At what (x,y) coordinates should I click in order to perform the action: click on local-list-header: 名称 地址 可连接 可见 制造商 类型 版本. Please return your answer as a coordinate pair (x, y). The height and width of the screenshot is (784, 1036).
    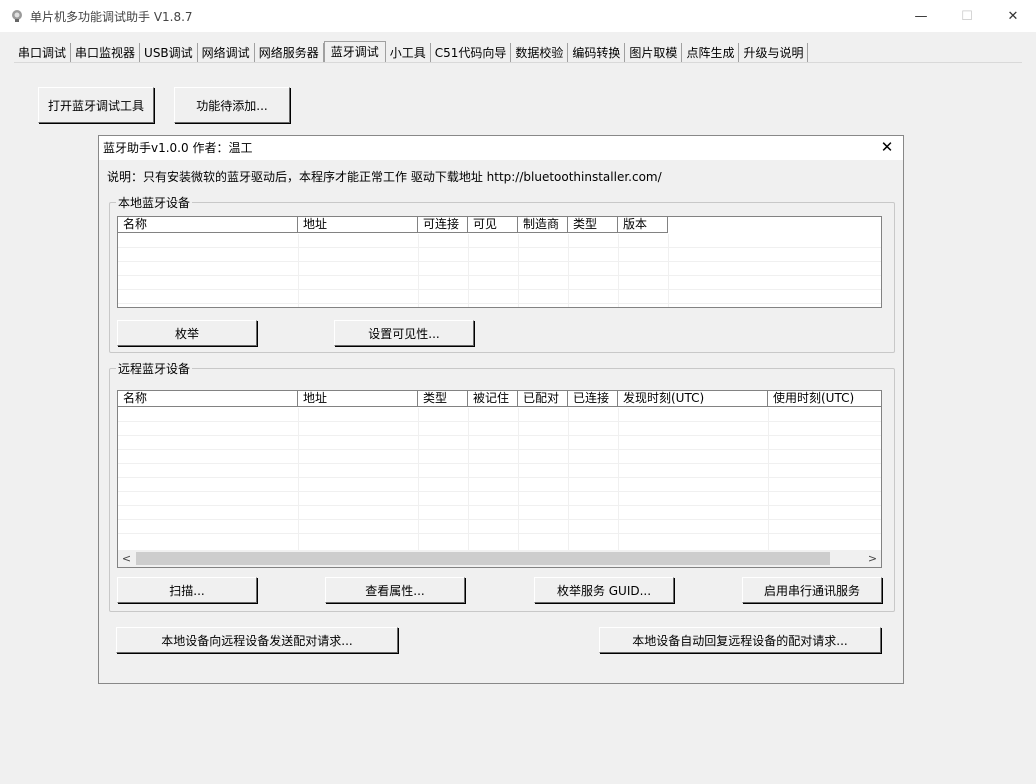
    Looking at the image, I should click on (393, 225).